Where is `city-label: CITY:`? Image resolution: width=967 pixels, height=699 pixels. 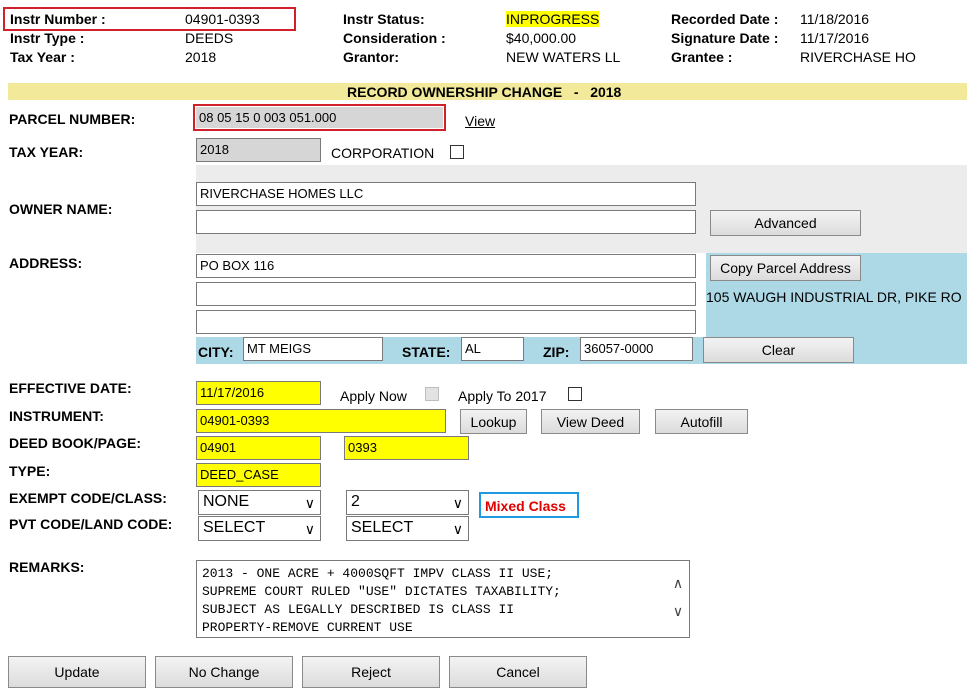 city-label: CITY: is located at coordinates (216, 352).